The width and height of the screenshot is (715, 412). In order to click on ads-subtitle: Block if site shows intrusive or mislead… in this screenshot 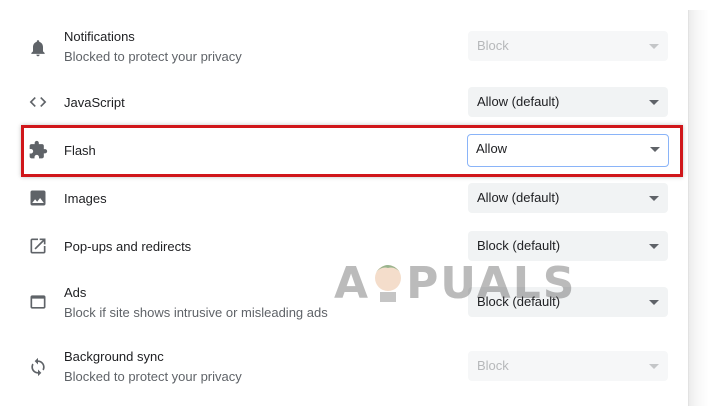, I will do `click(196, 312)`.